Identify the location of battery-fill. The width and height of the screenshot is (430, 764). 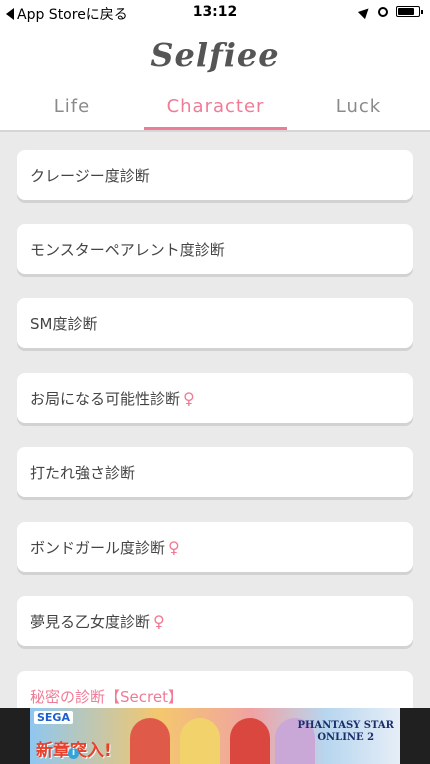
(406, 11).